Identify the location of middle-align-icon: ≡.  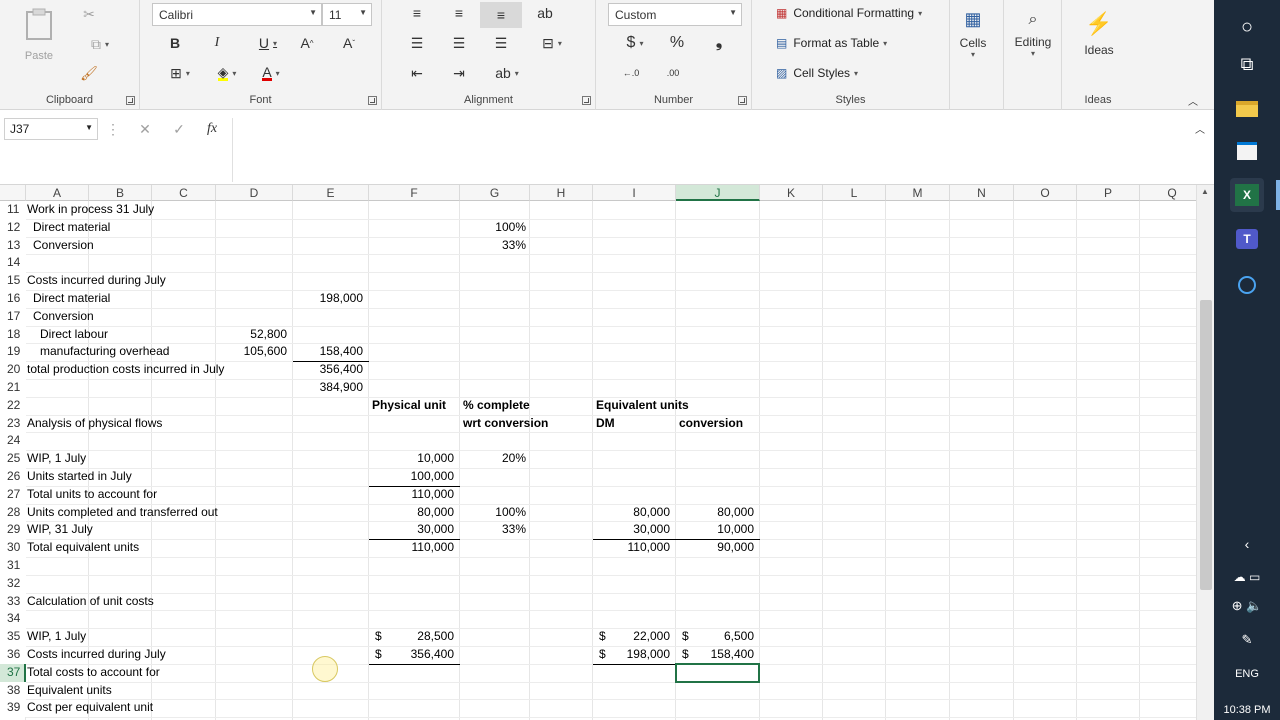
(459, 13).